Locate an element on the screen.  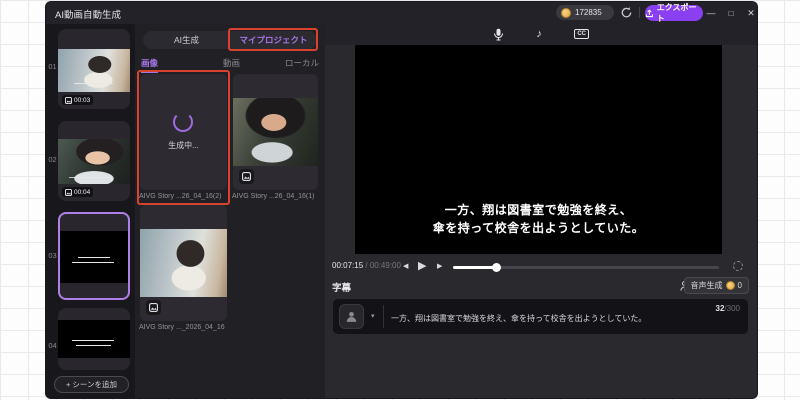
caption-section-title: 字幕 is located at coordinates (342, 288).